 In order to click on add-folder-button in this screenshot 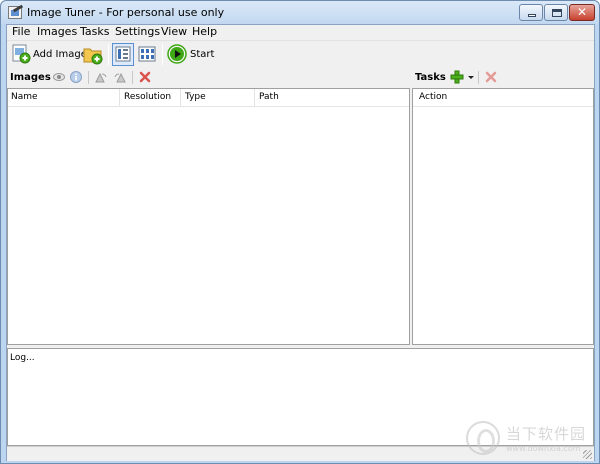, I will do `click(93, 54)`.